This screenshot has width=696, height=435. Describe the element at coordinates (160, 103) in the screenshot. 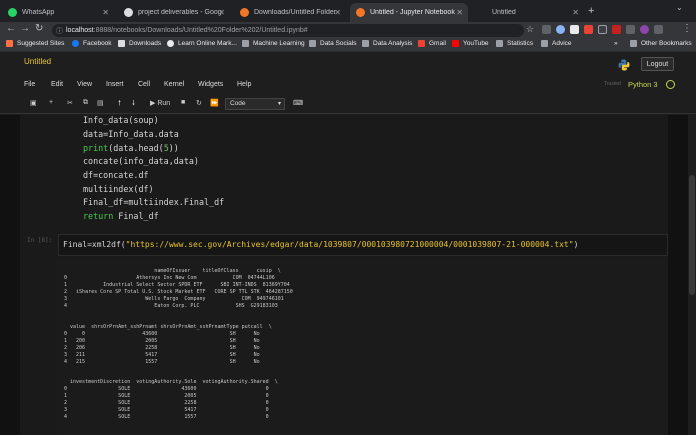

I see `run-button: ▶ Run` at that location.